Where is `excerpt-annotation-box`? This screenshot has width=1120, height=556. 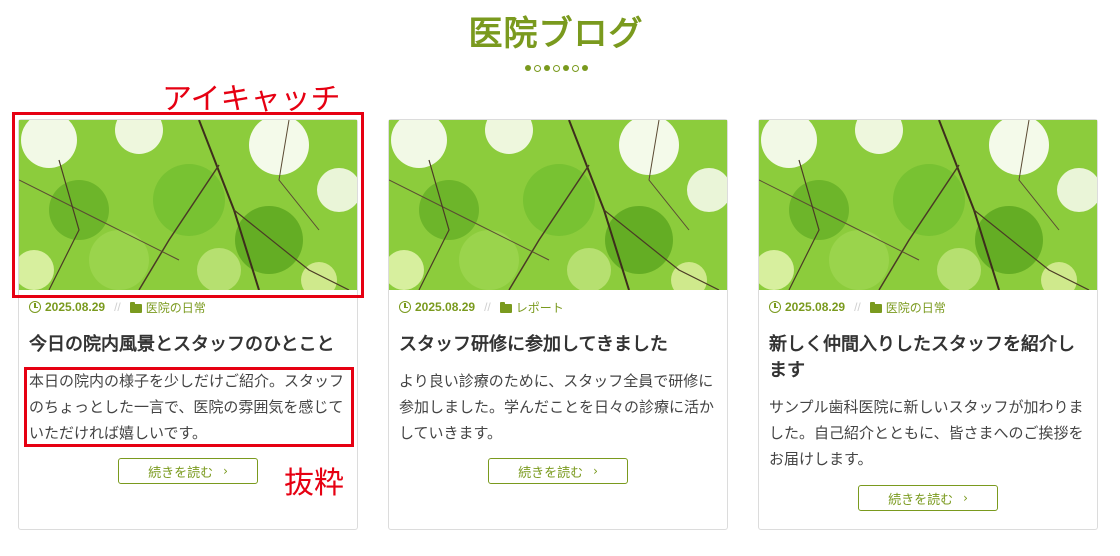 excerpt-annotation-box is located at coordinates (189, 407).